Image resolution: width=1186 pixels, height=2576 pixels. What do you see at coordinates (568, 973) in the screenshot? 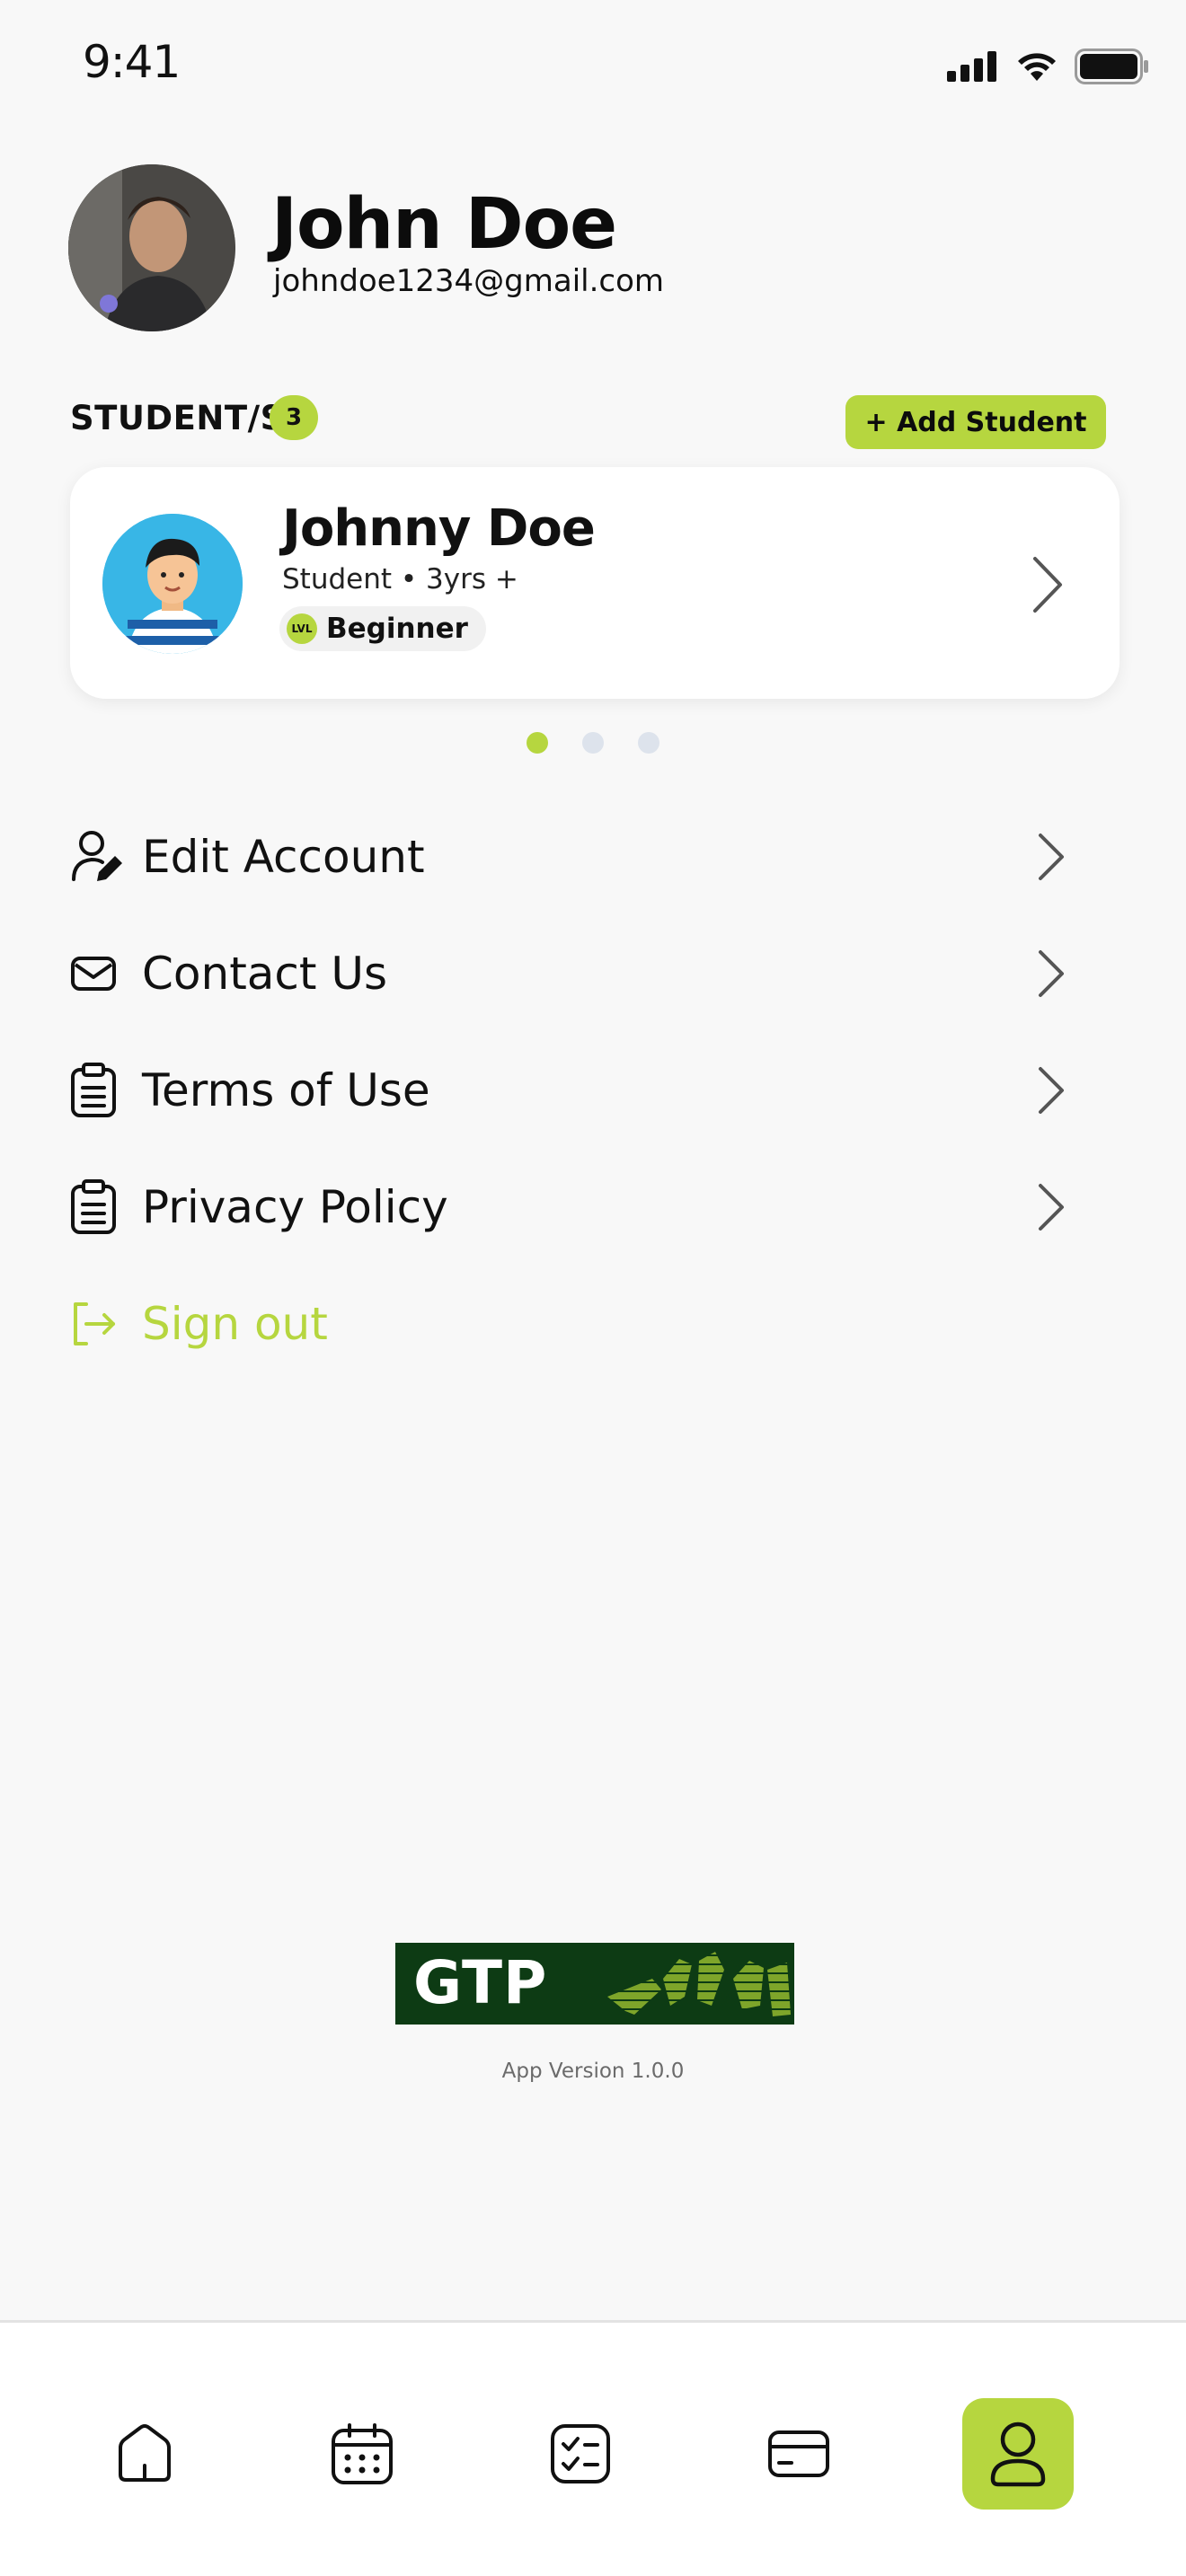
I see `menu-item-contact-us: Contact Us` at bounding box center [568, 973].